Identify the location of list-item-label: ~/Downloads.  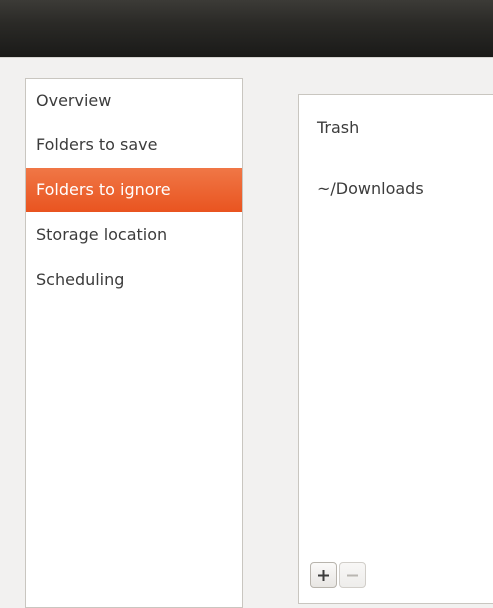
(370, 188).